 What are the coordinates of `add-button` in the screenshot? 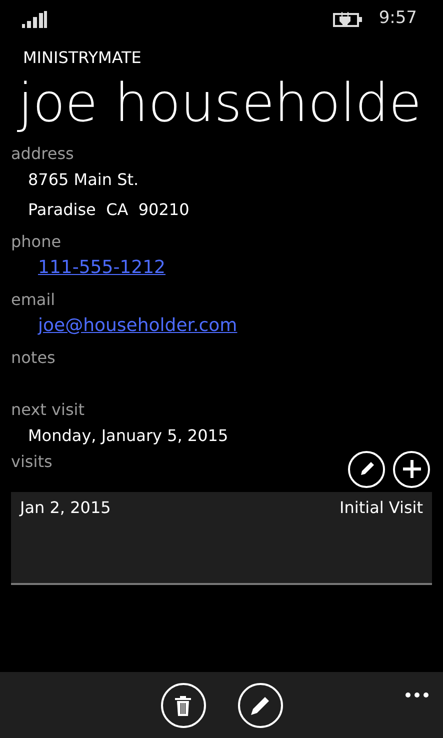 It's located at (411, 469).